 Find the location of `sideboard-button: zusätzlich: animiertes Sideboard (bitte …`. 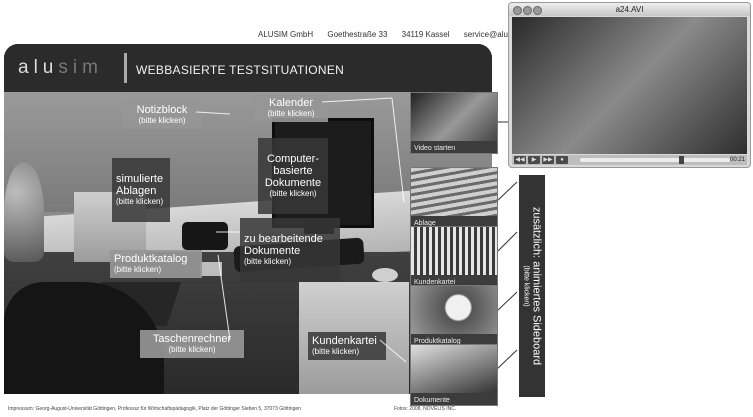

sideboard-button: zusätzlich: animiertes Sideboard (bitte … is located at coordinates (532, 286).